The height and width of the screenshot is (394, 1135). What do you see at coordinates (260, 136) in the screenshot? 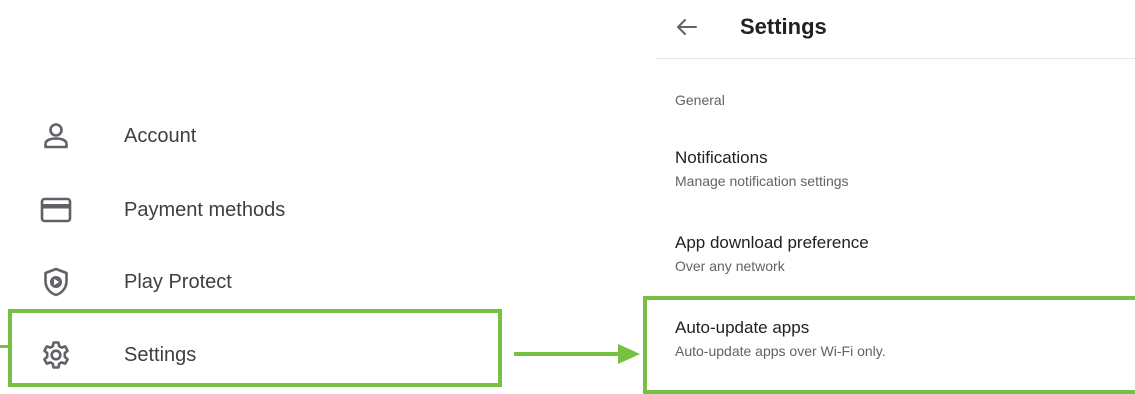
I see `menu-item-account: Account` at bounding box center [260, 136].